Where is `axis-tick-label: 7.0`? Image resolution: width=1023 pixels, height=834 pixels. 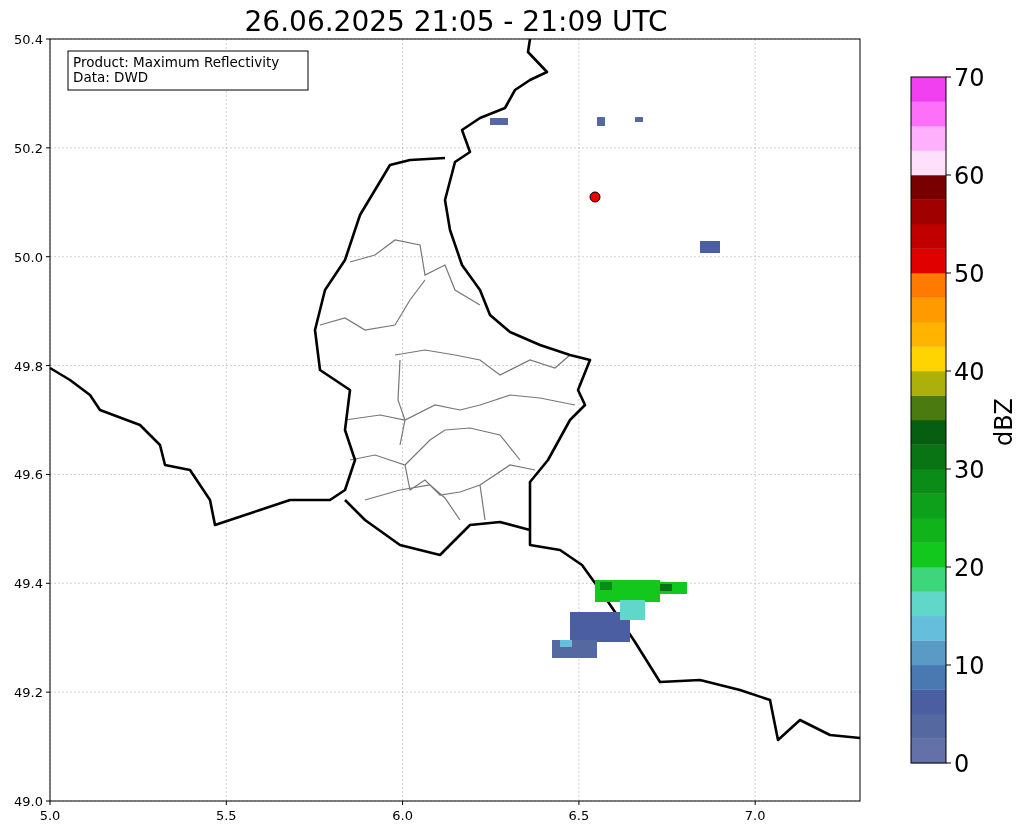
axis-tick-label: 7.0 is located at coordinates (755, 815).